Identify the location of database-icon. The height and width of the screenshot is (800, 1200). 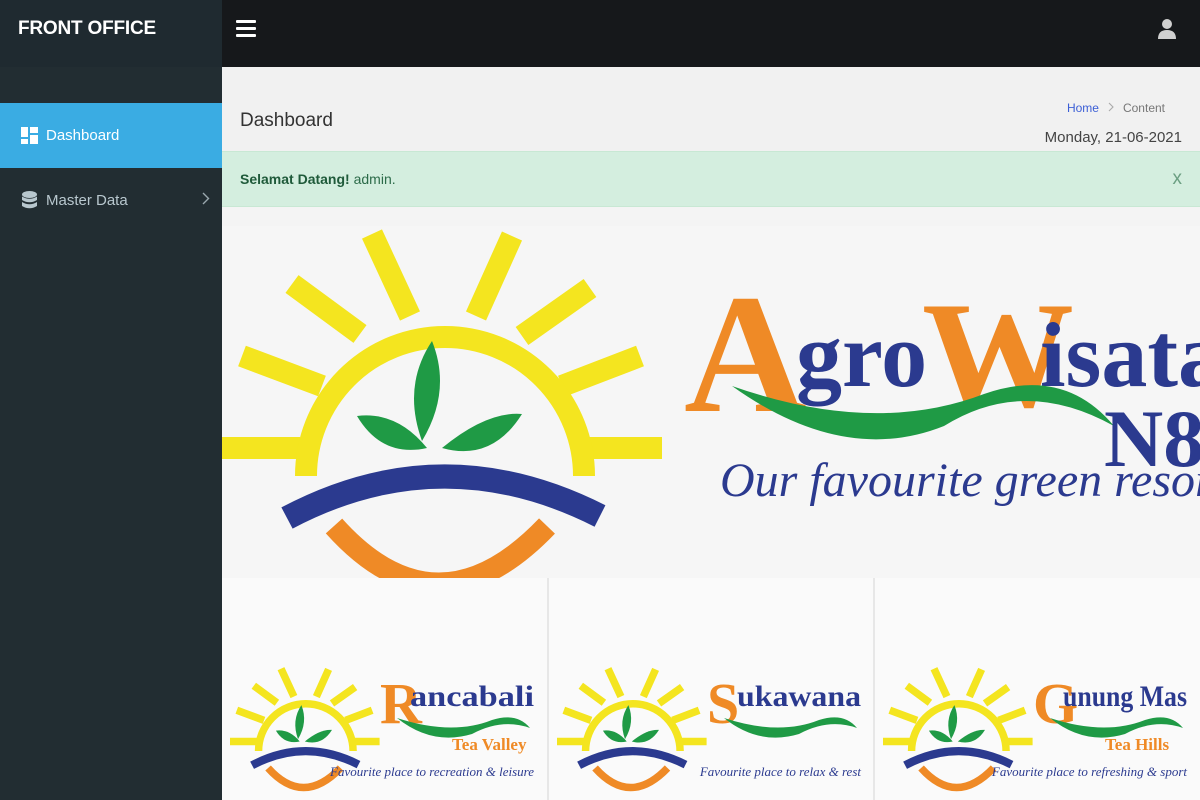
(29, 201).